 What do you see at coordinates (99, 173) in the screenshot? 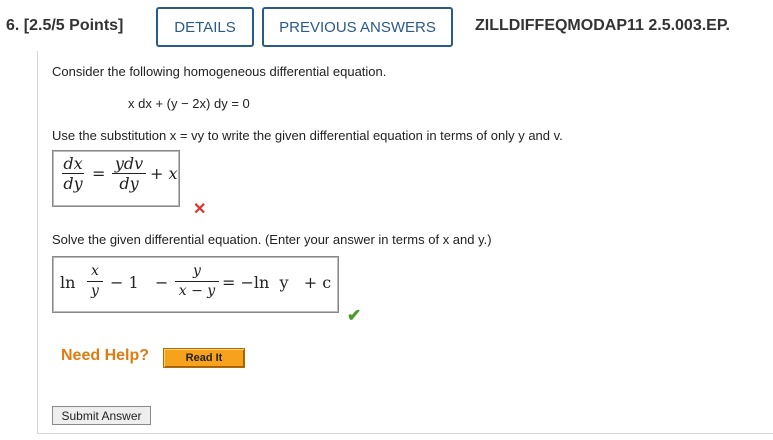
I see `equals-sign: =` at bounding box center [99, 173].